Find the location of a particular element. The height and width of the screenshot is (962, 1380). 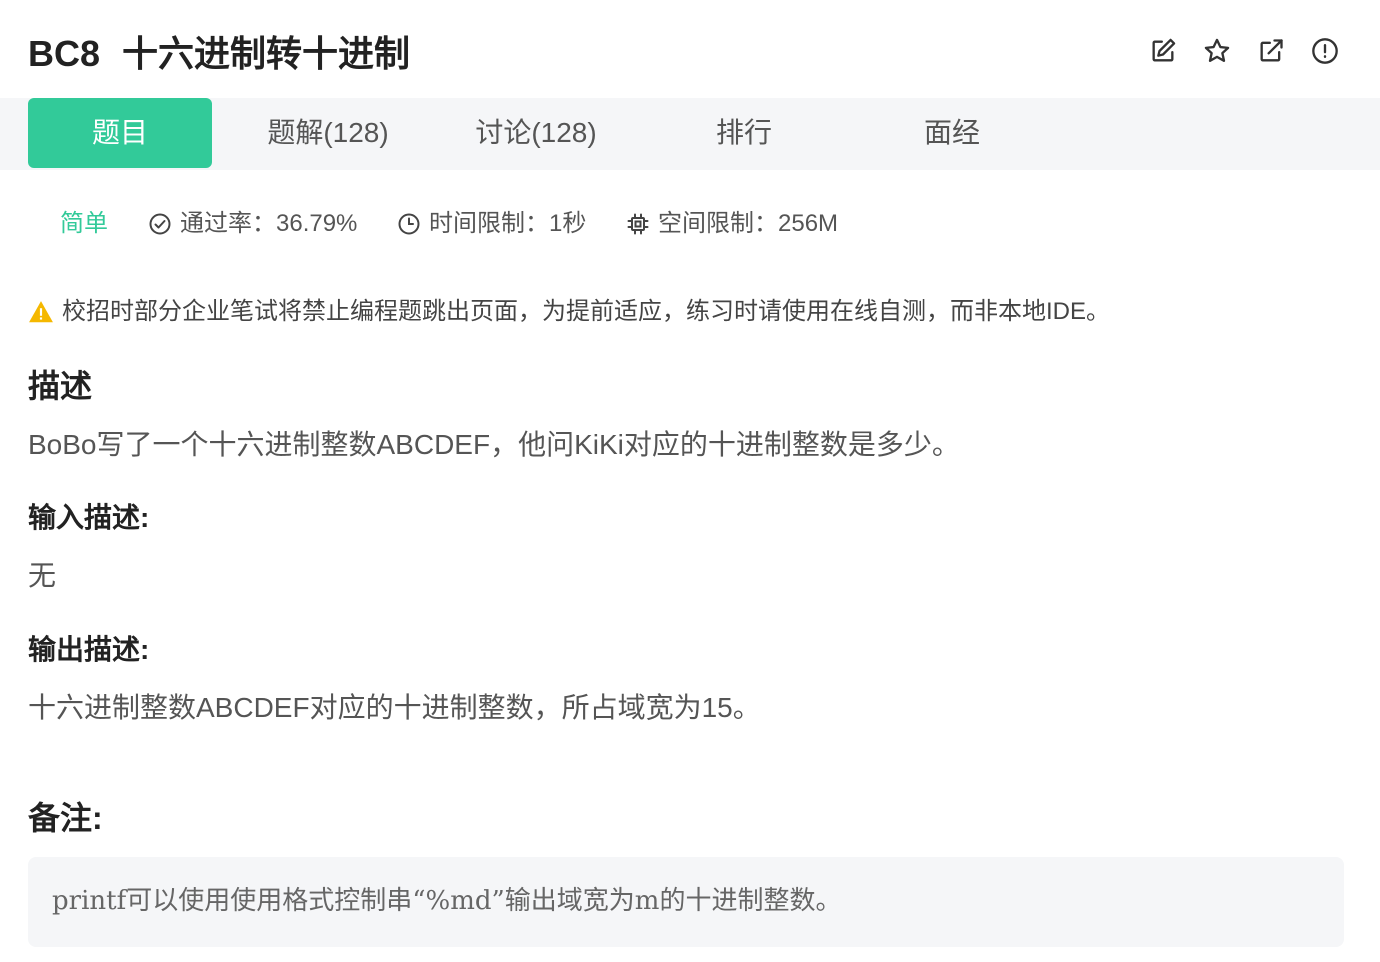

edit-icon is located at coordinates (1163, 51).